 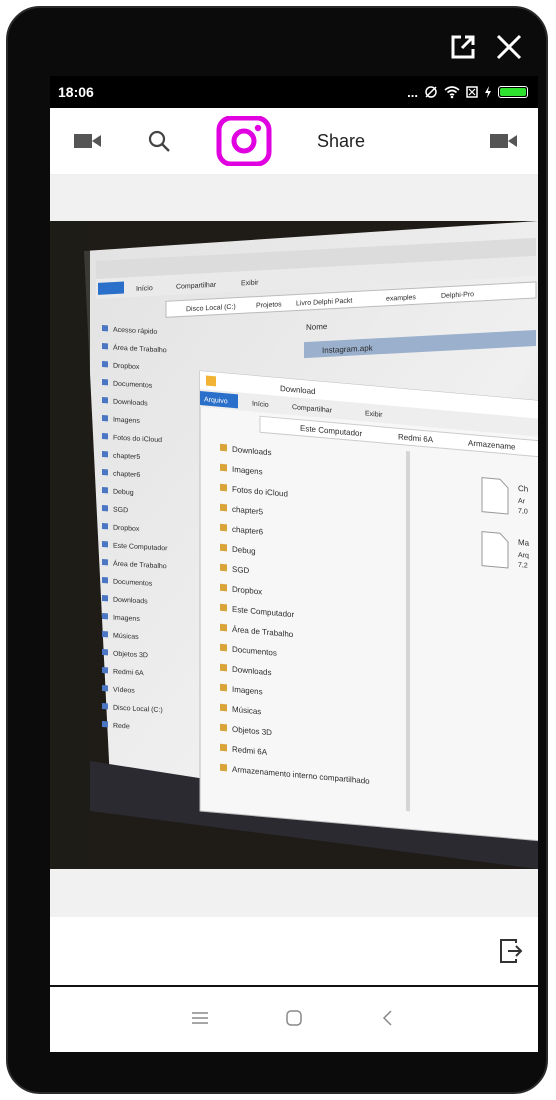 I want to click on exit-share-button, so click(x=511, y=951).